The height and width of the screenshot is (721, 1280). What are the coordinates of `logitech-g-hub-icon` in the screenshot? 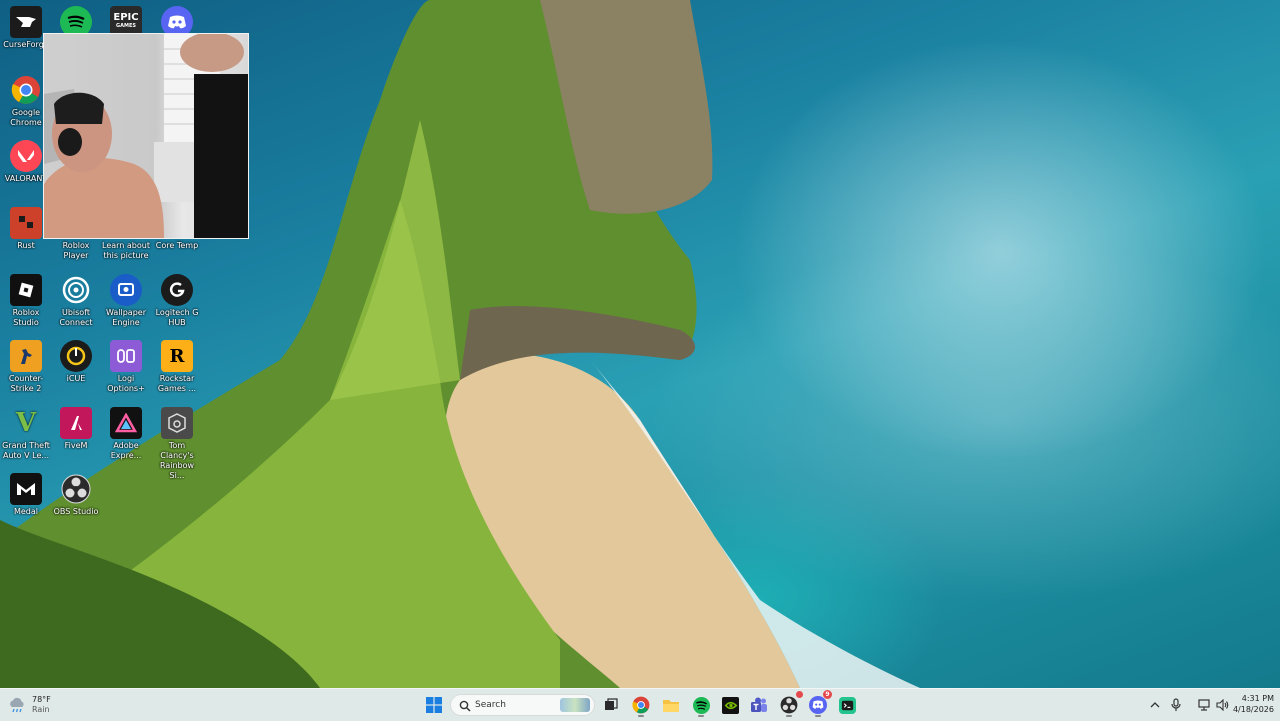 It's located at (177, 290).